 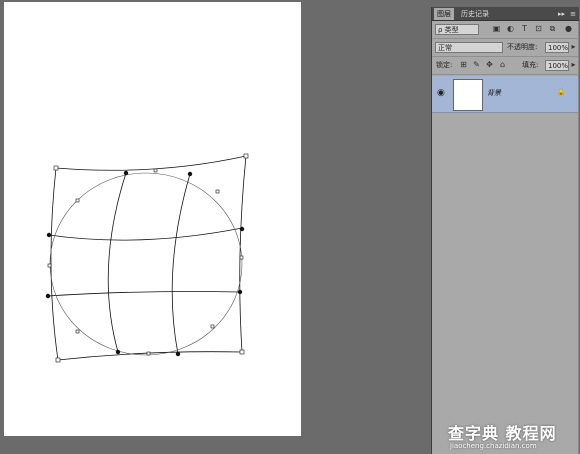 I want to click on lock-position-icon: ✥, so click(x=489, y=64).